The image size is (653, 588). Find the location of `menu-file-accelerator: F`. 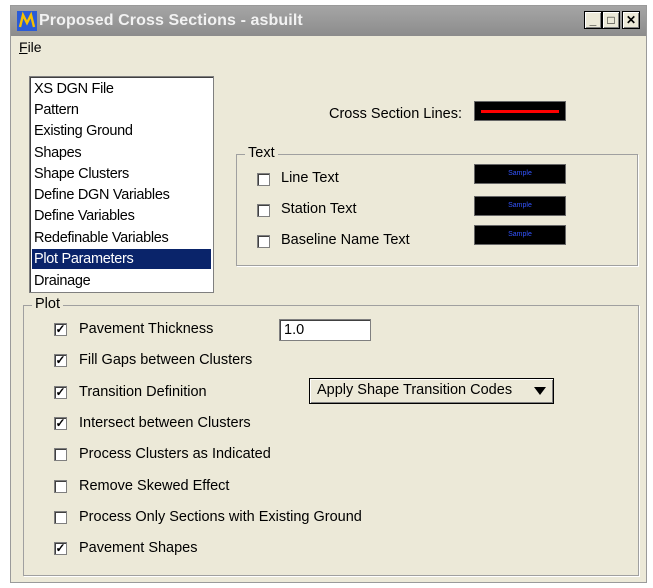

menu-file-accelerator: F is located at coordinates (23, 47).